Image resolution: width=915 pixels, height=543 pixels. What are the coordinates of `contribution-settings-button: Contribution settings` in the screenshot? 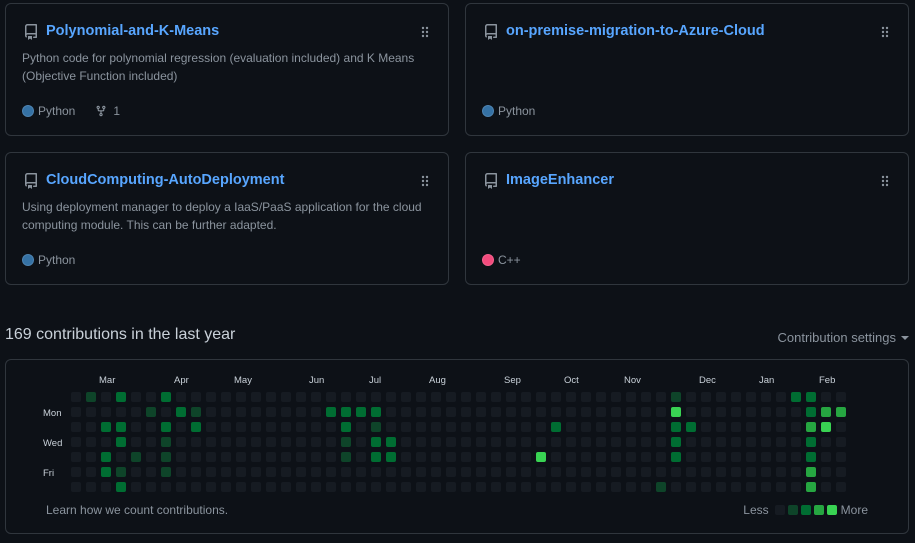 It's located at (843, 337).